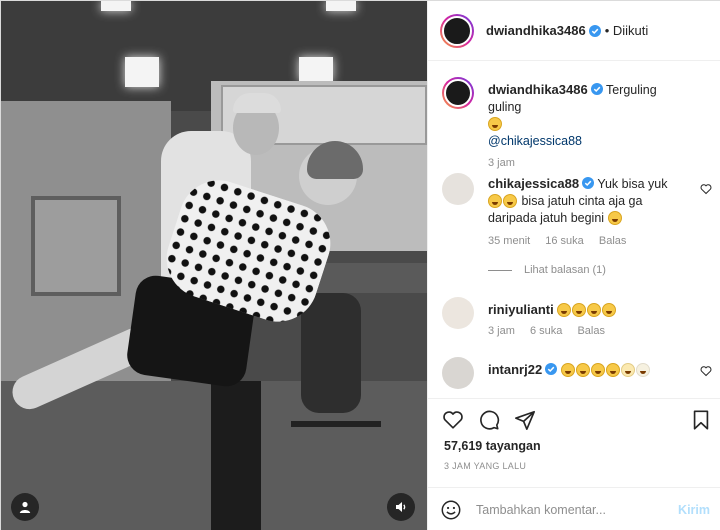  I want to click on comment-likes: 16 suka, so click(564, 241).